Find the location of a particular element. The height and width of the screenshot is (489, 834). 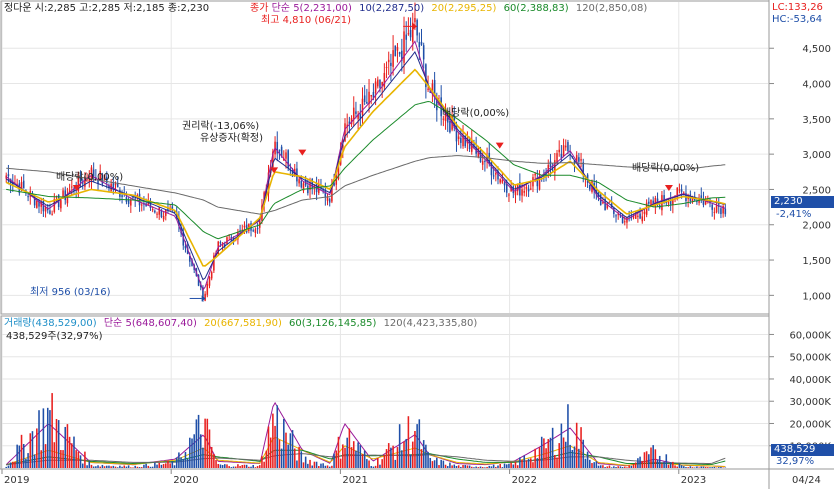

current-price-tag: 2,230 is located at coordinates (802, 202).